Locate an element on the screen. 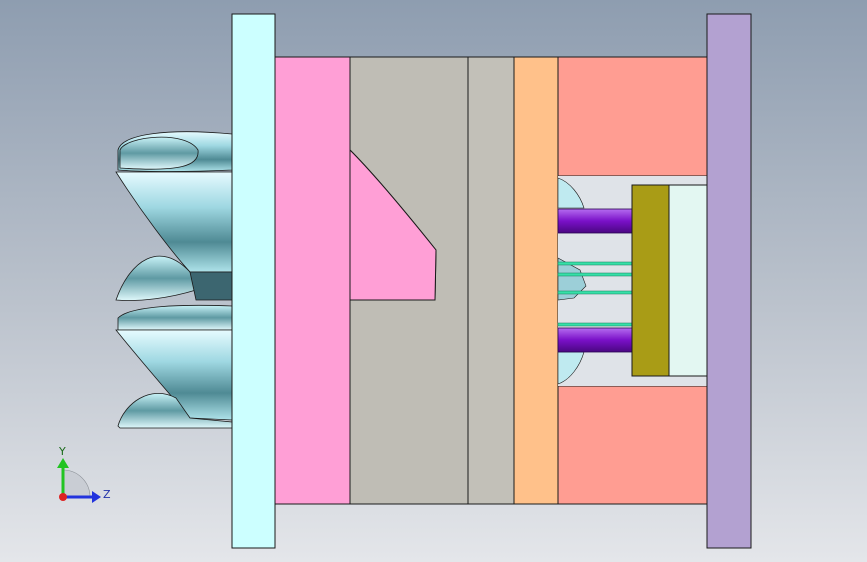 This screenshot has height=562, width=867. y-axis-arrow is located at coordinates (63, 463).